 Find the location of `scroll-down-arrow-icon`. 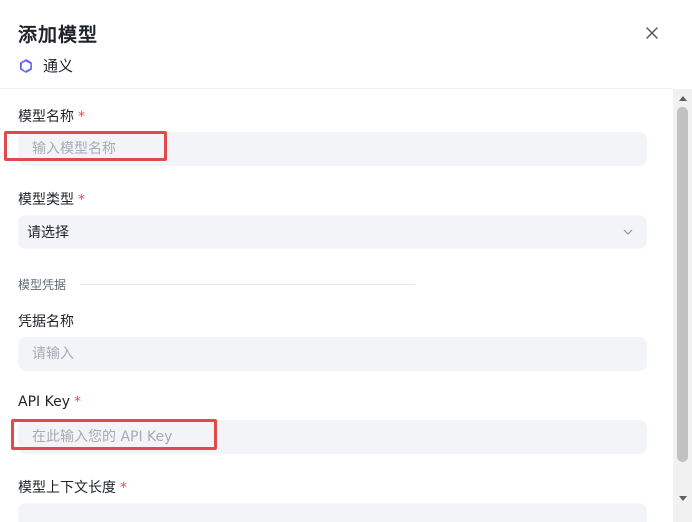

scroll-down-arrow-icon is located at coordinates (682, 498).